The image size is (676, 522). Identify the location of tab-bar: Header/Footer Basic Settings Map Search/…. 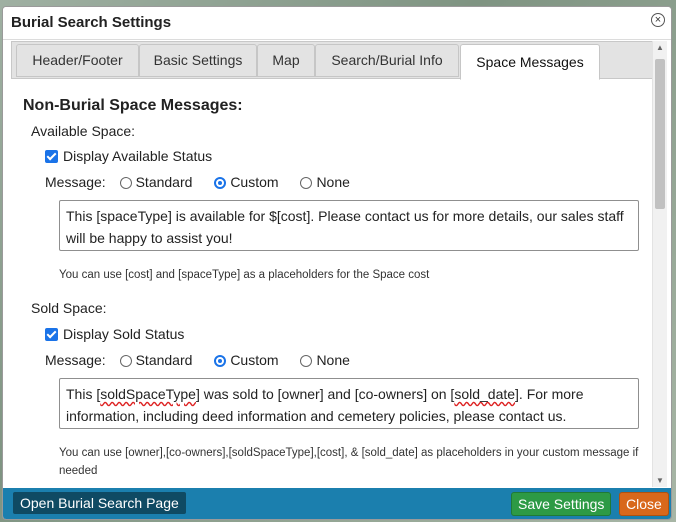
(333, 60).